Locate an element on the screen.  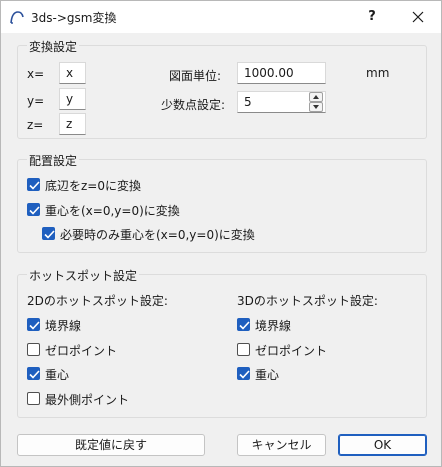
hotspot-2d-zeropoint-checkbox: ゼロポイント is located at coordinates (102, 350).